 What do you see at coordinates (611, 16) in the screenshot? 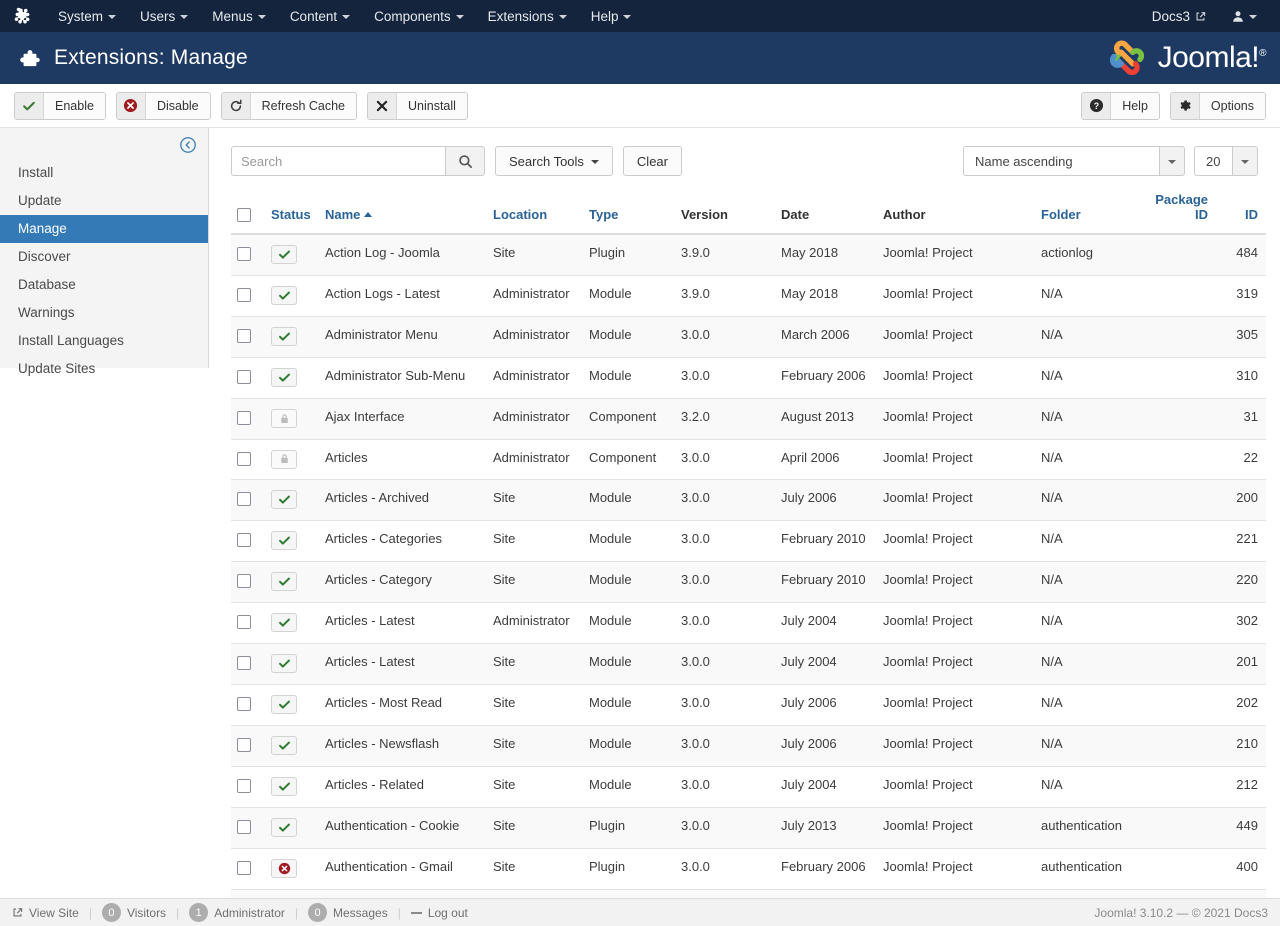
I see `menu-item-help: Help` at bounding box center [611, 16].